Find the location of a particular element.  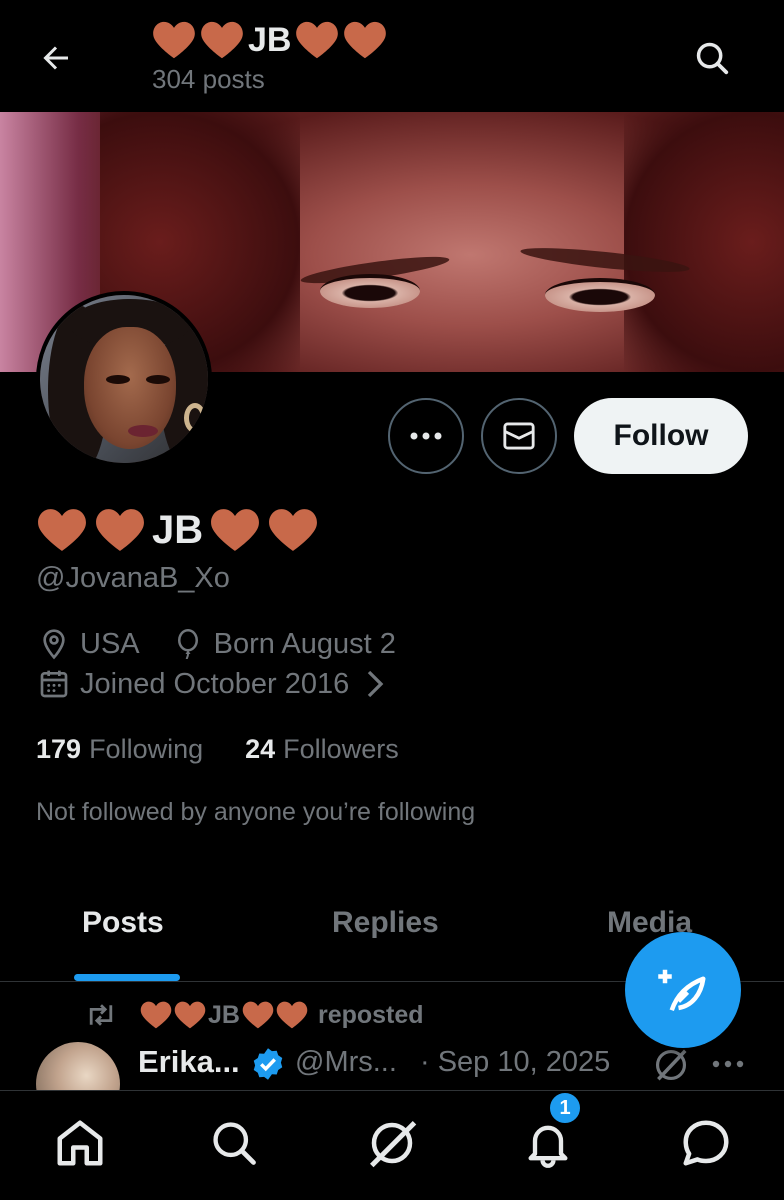

profile-joined: Joined October 2016 is located at coordinates (215, 683).